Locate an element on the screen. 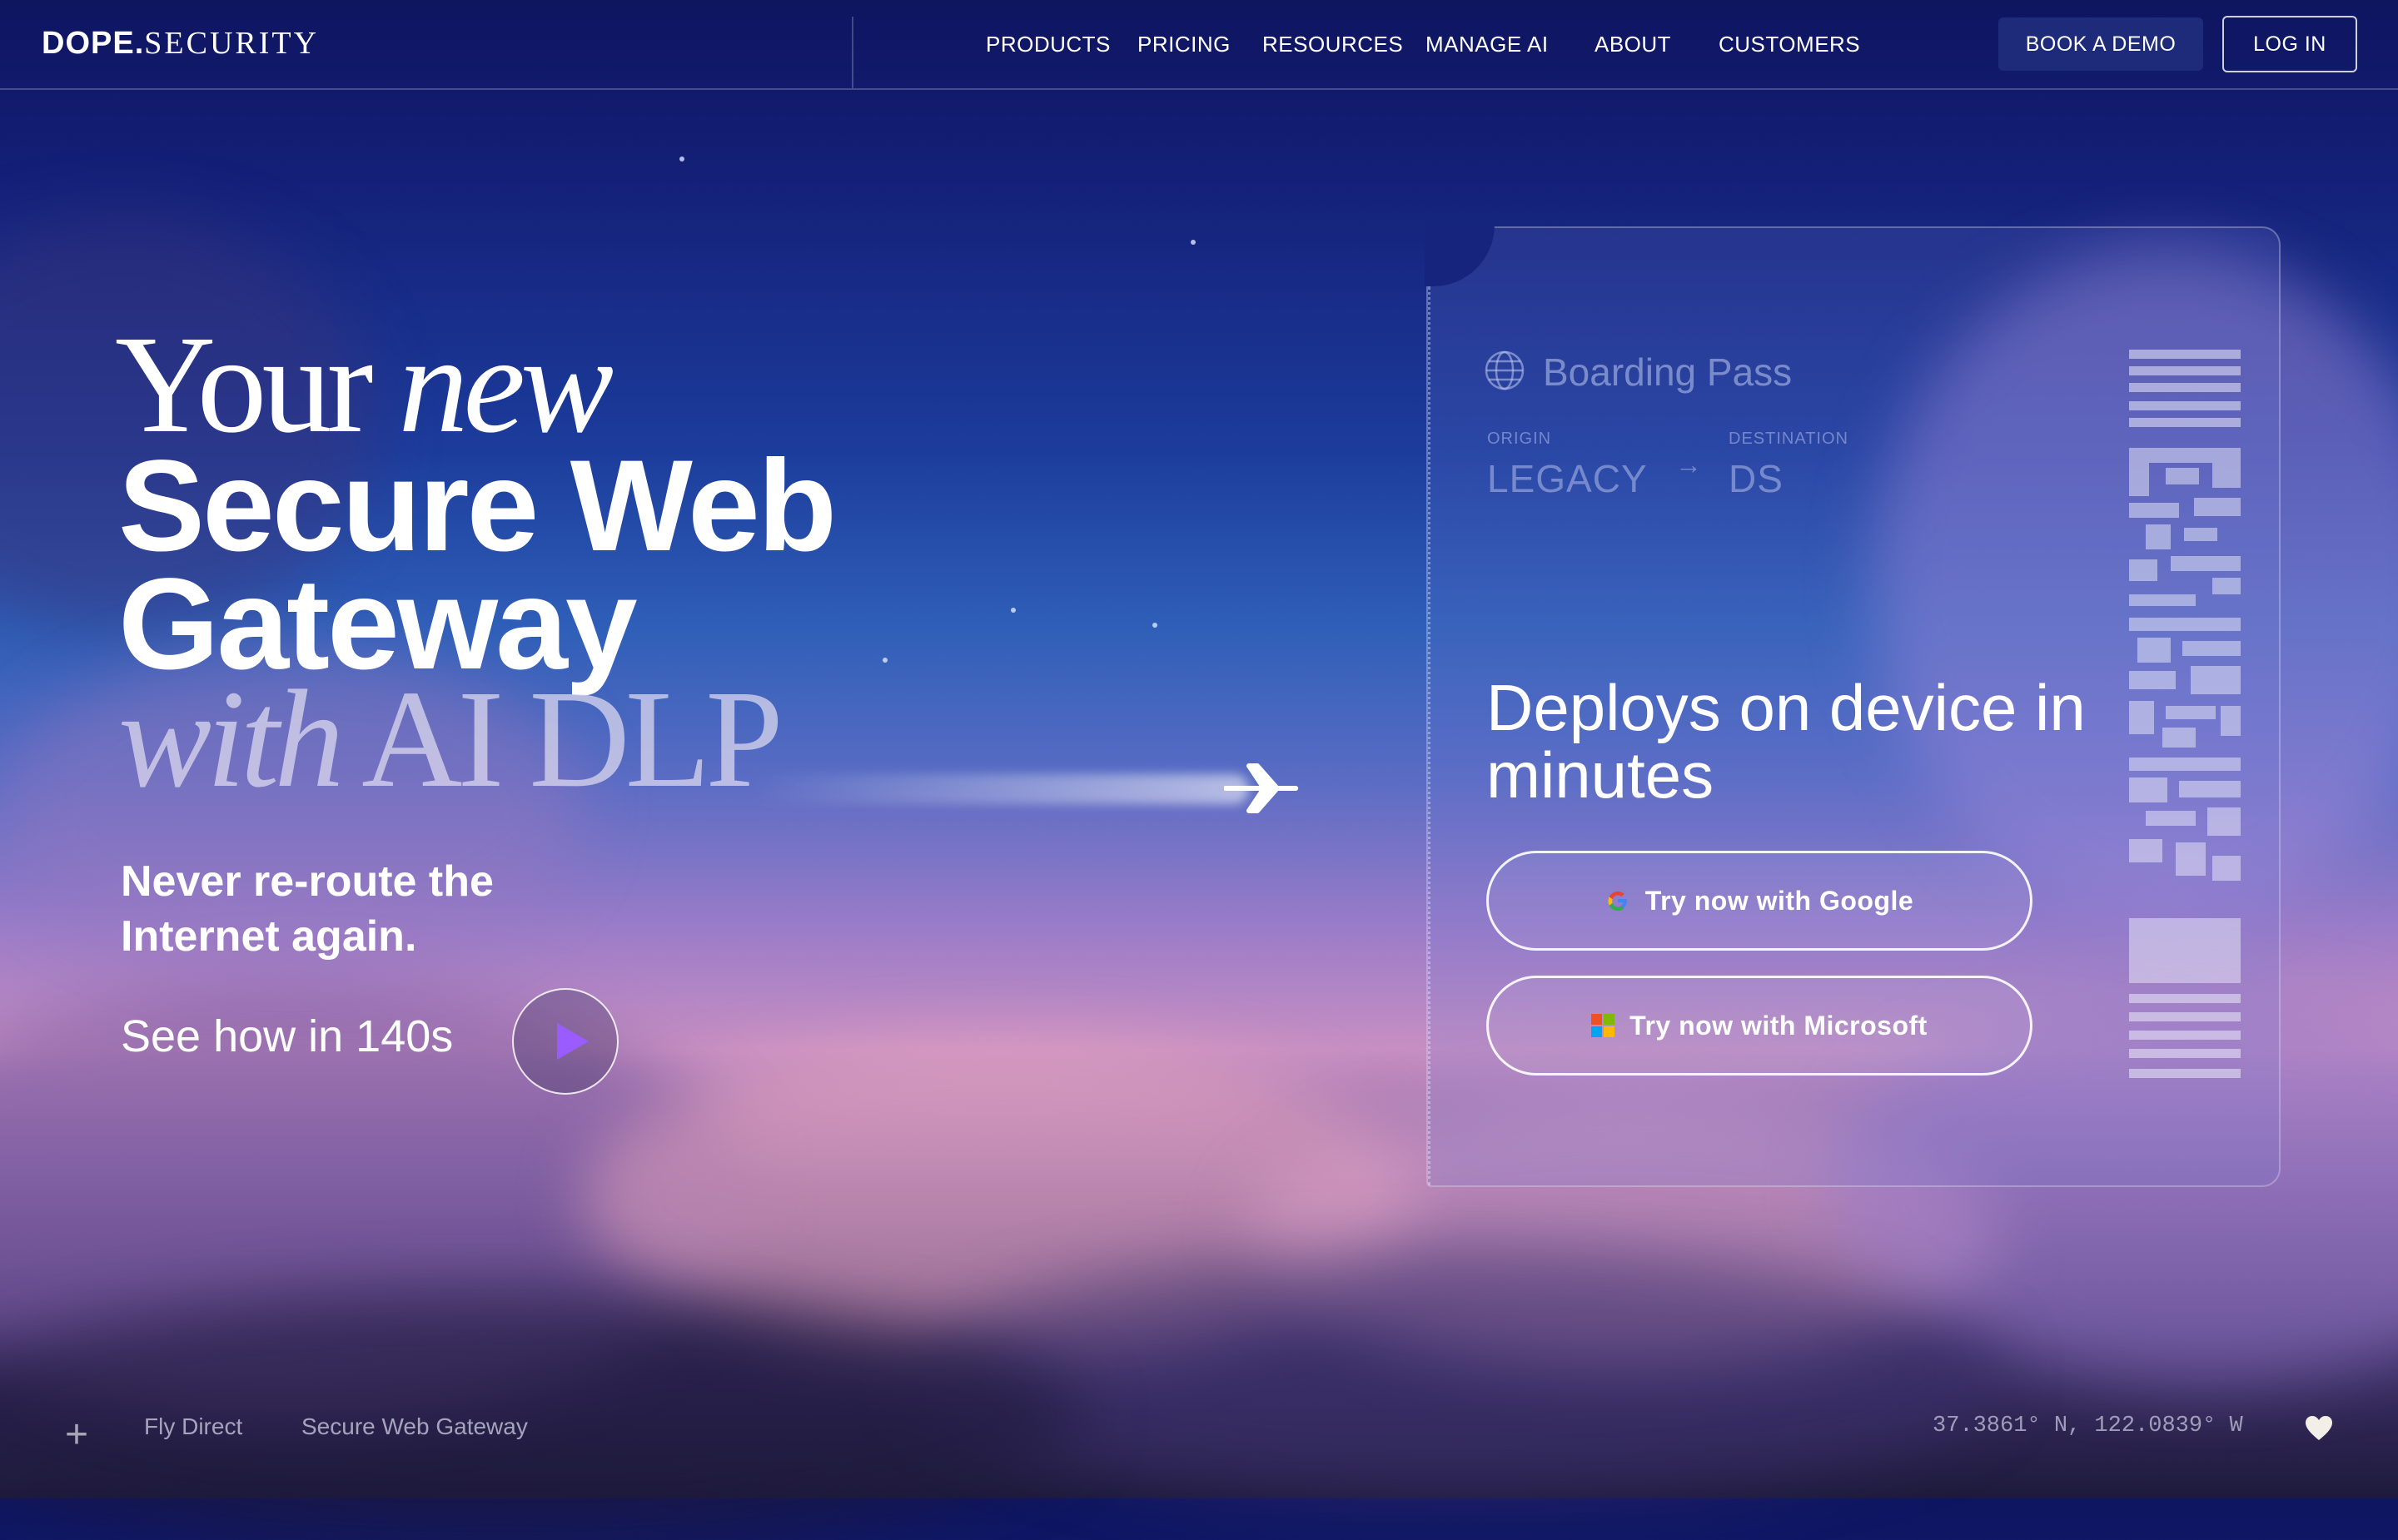 This screenshot has height=1540, width=2398. boarding-pass-barcode is located at coordinates (2185, 716).